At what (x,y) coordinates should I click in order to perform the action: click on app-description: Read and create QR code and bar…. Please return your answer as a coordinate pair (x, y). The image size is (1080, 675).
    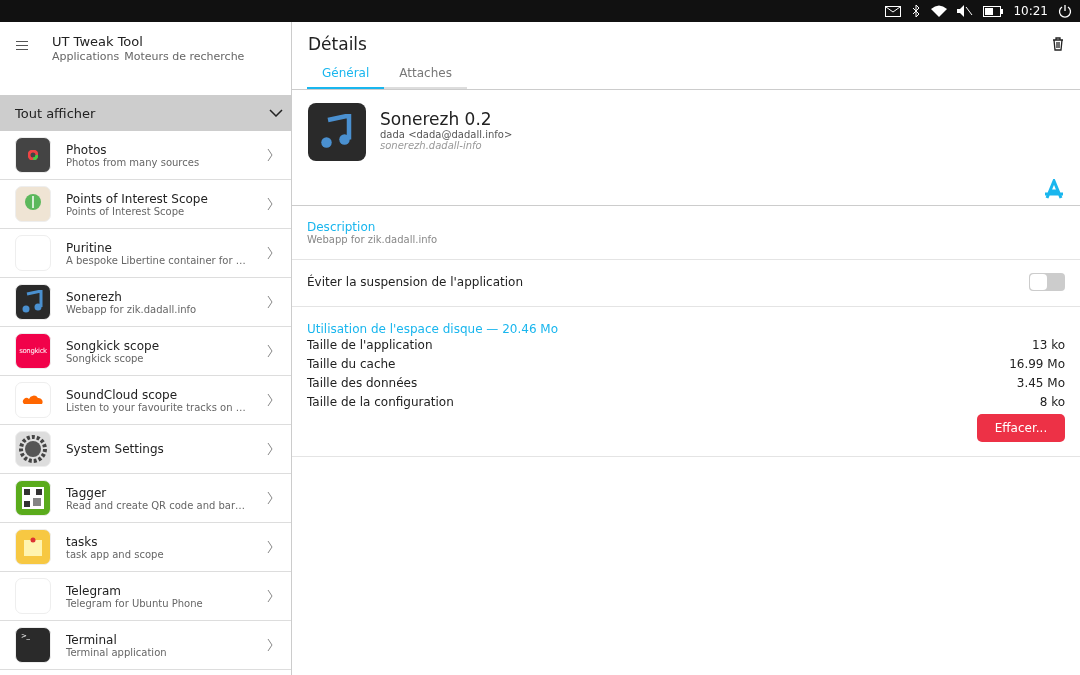
    Looking at the image, I should click on (156, 505).